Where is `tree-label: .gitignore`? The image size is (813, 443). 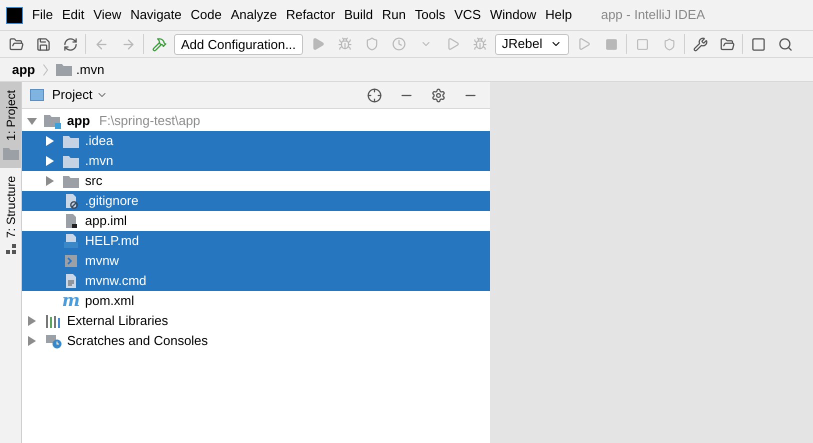
tree-label: .gitignore is located at coordinates (111, 201).